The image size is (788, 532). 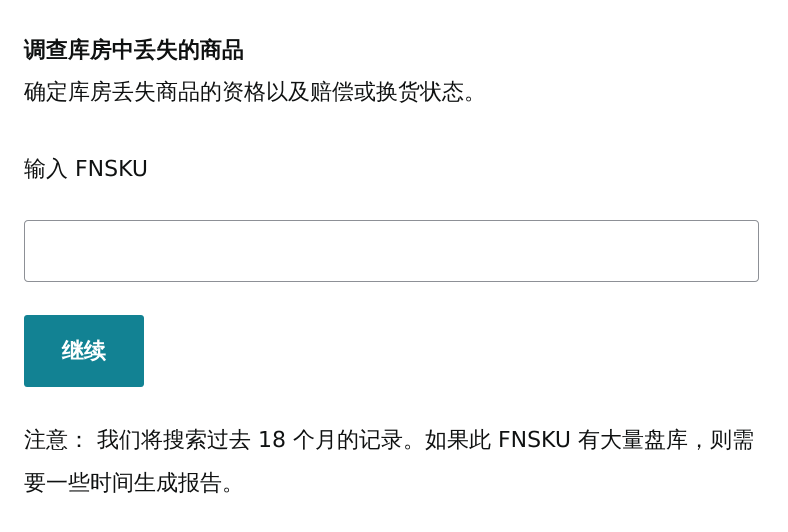 What do you see at coordinates (86, 170) in the screenshot?
I see `field-label: 输入 FNSKU` at bounding box center [86, 170].